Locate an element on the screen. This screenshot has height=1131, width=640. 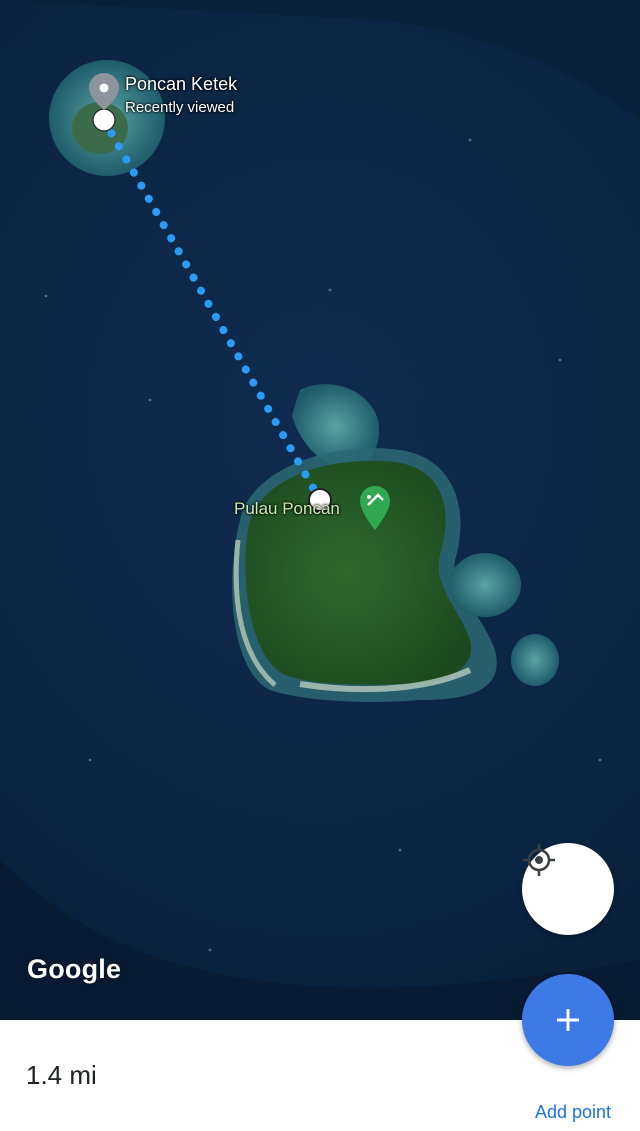
add-point-button: Add point is located at coordinates (573, 1112).